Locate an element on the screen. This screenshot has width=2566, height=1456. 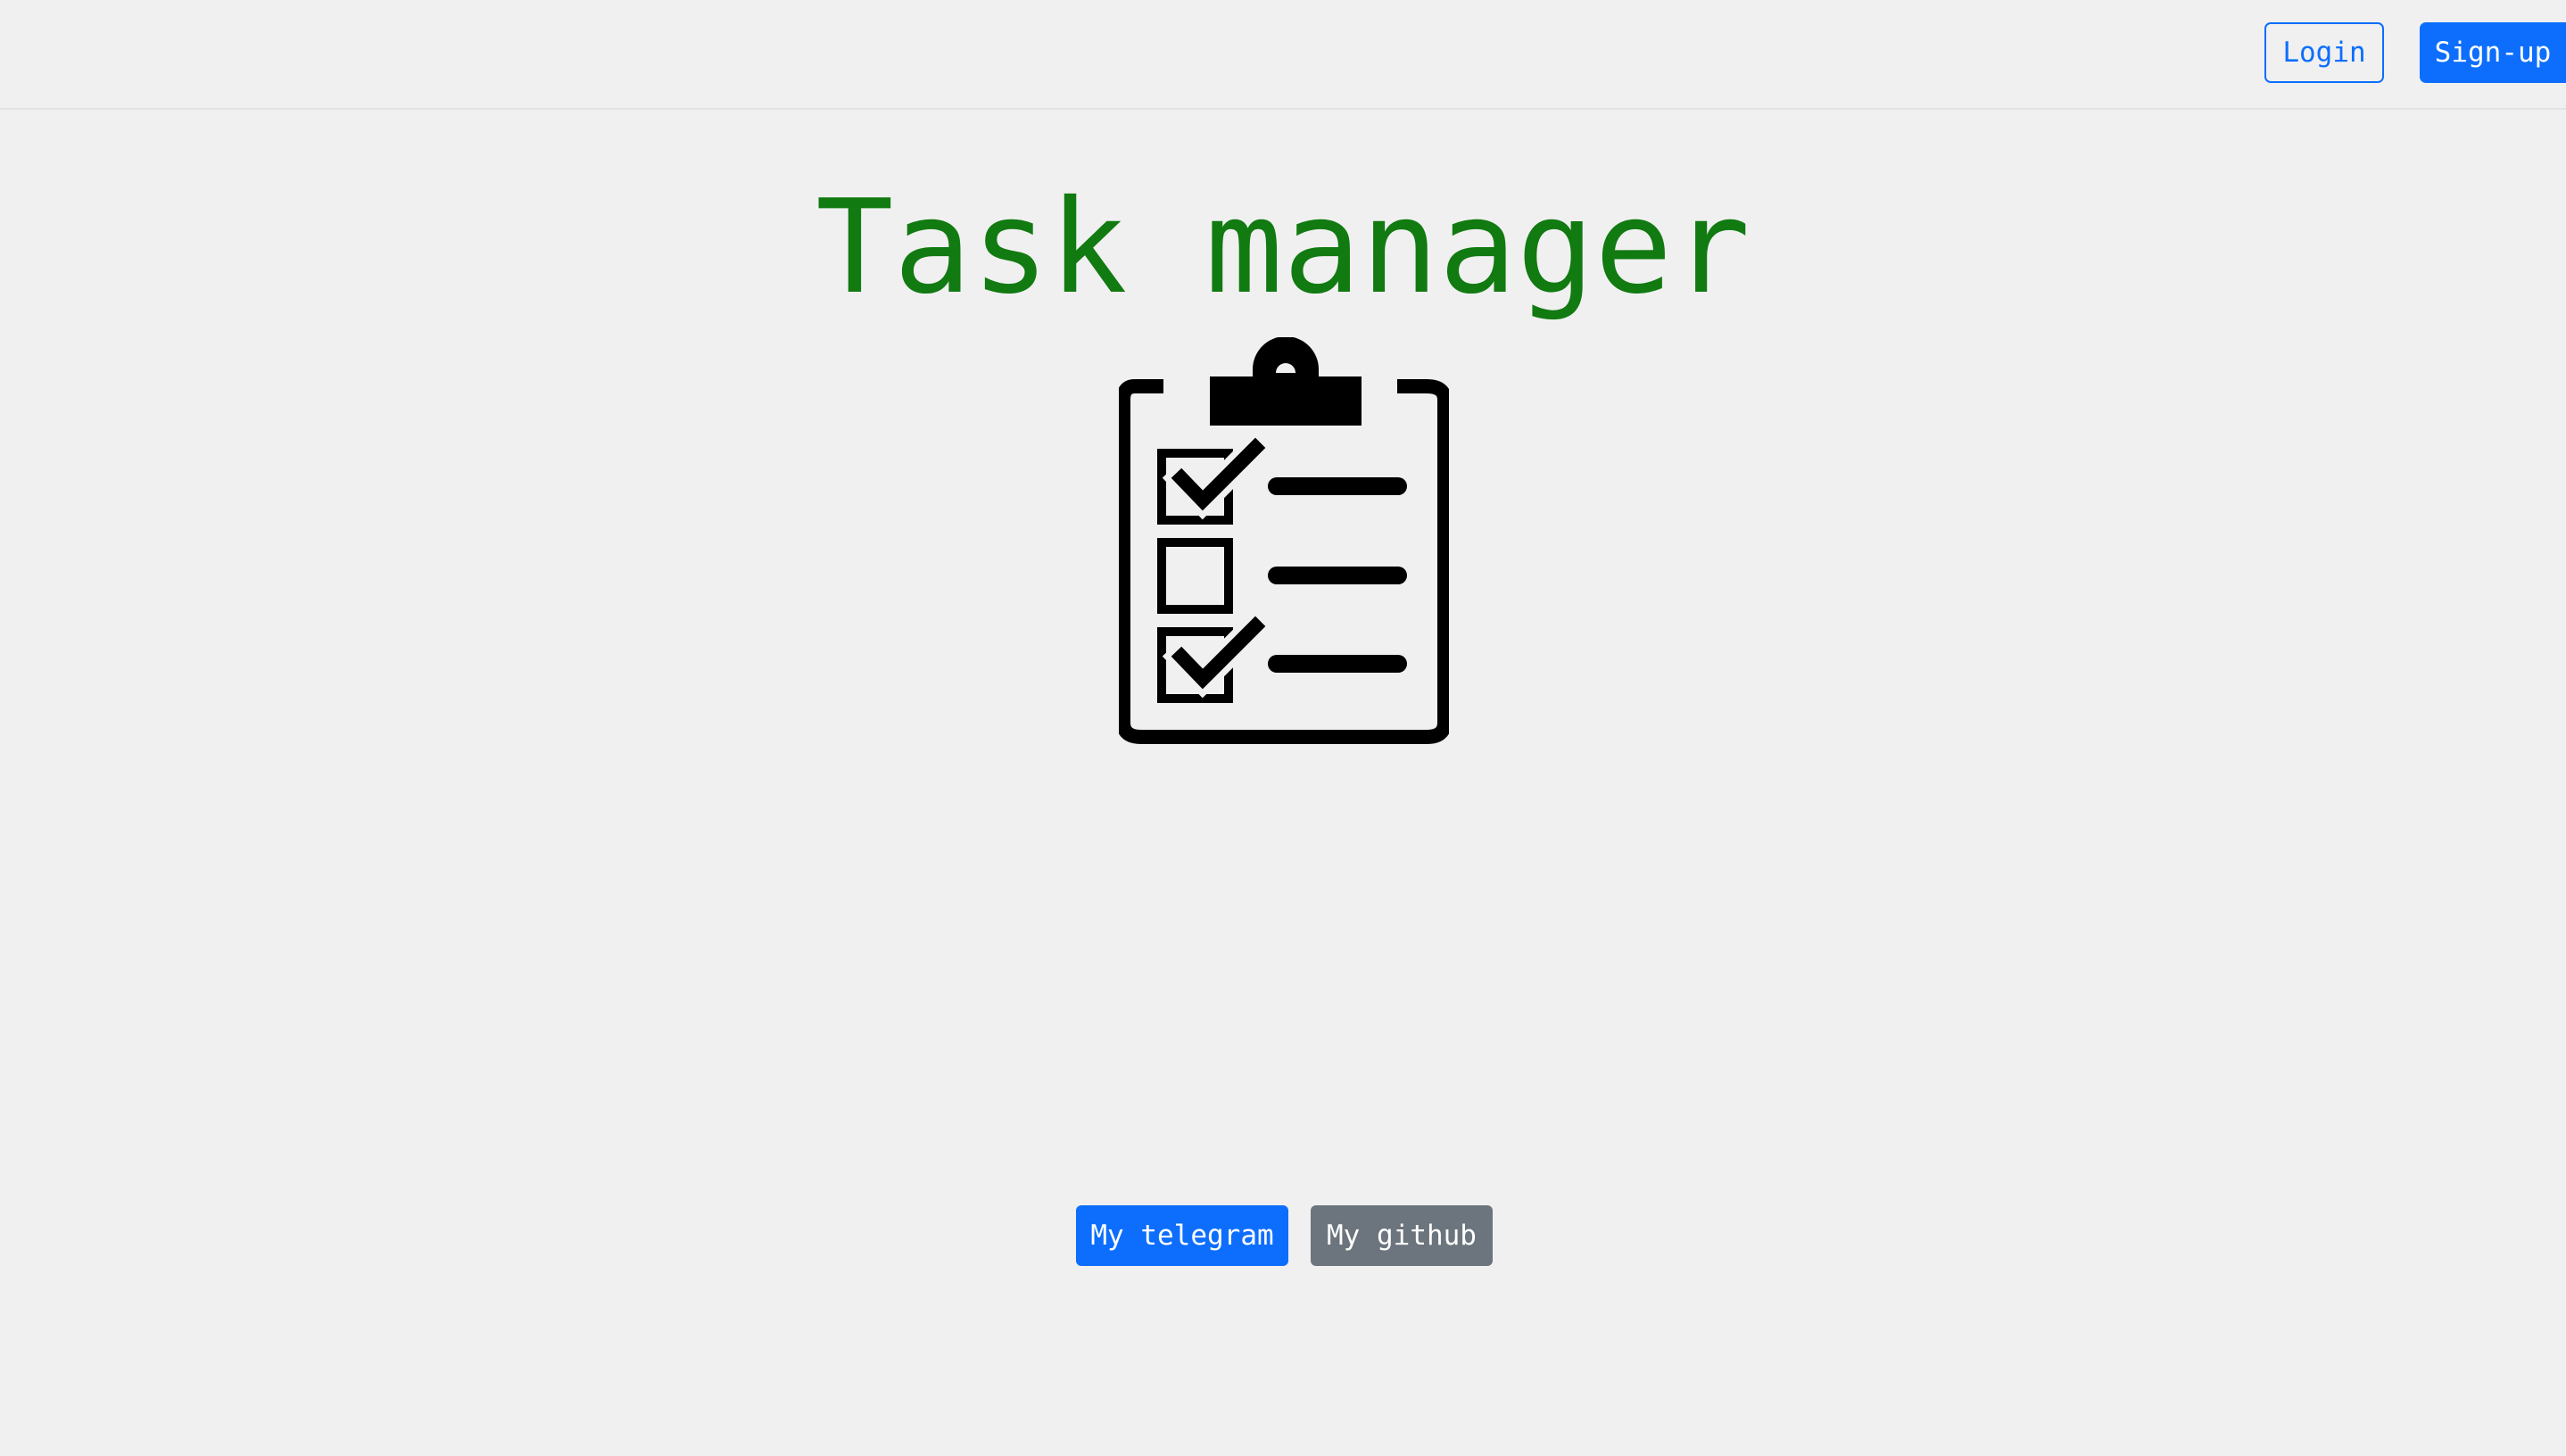
signup-button: Sign-up is located at coordinates (2493, 52).